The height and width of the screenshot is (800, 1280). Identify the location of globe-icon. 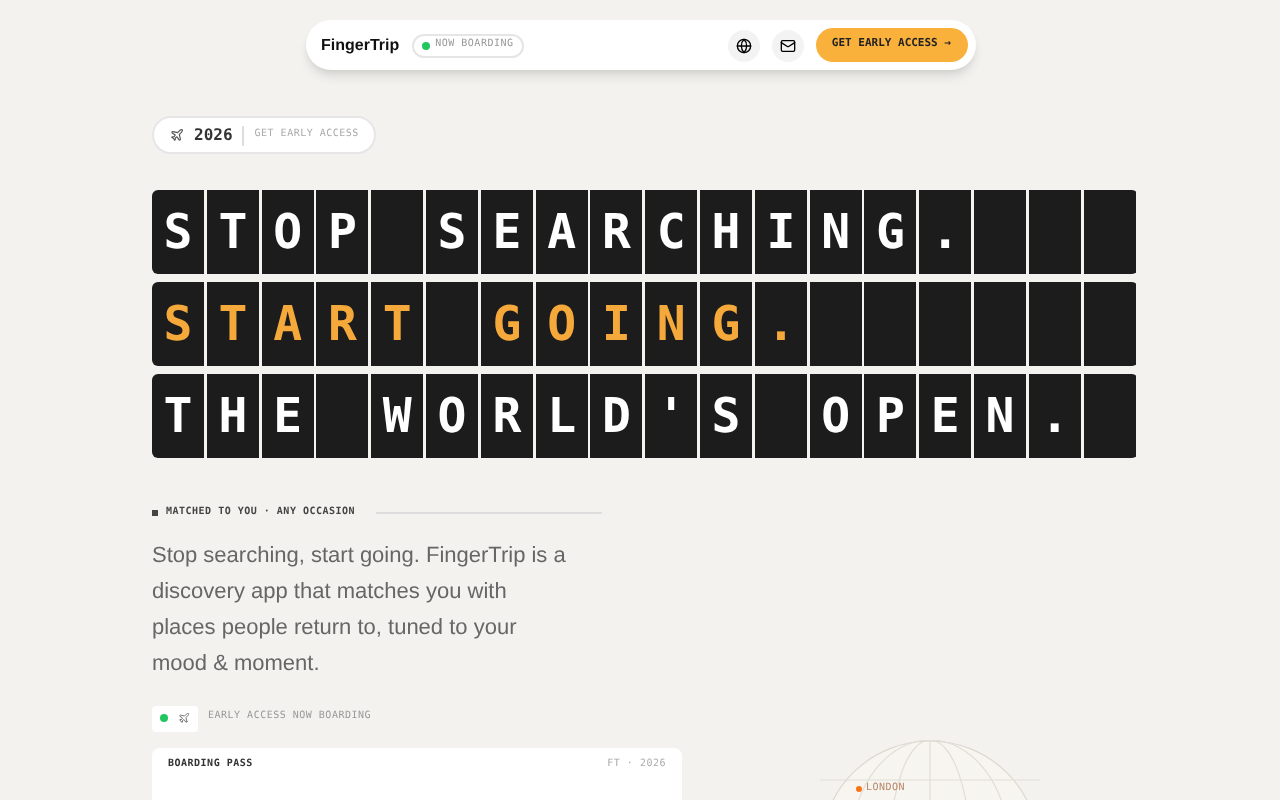
(743, 45).